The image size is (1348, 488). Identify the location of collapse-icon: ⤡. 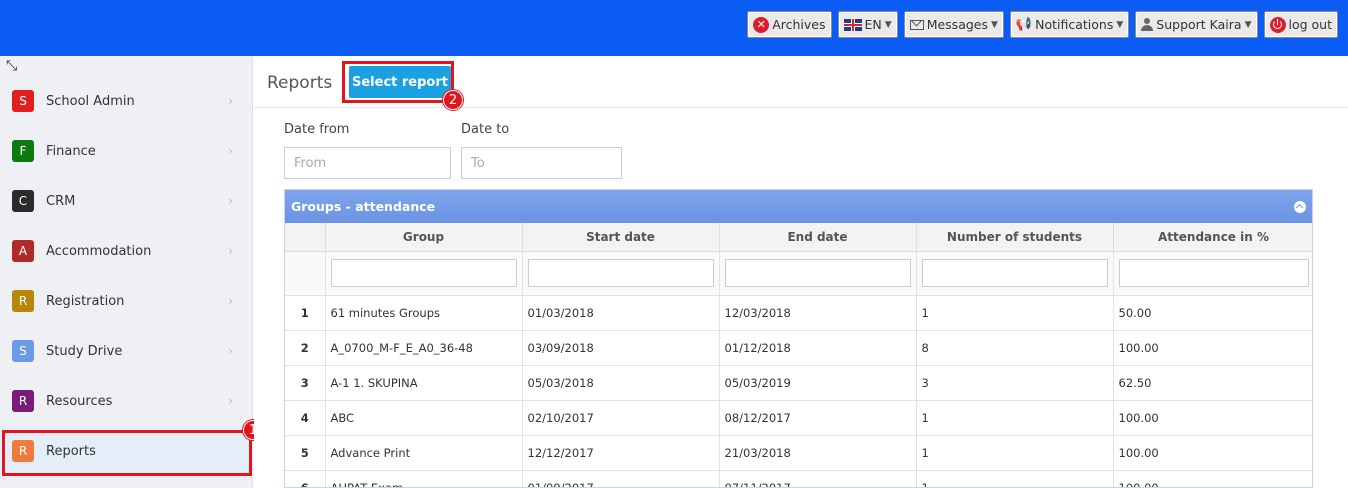
(11, 66).